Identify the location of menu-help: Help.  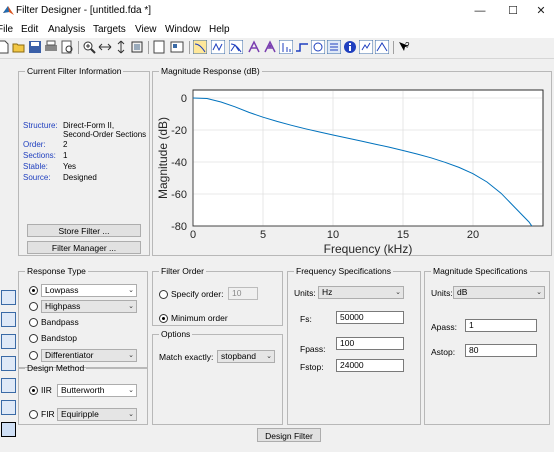
(219, 29).